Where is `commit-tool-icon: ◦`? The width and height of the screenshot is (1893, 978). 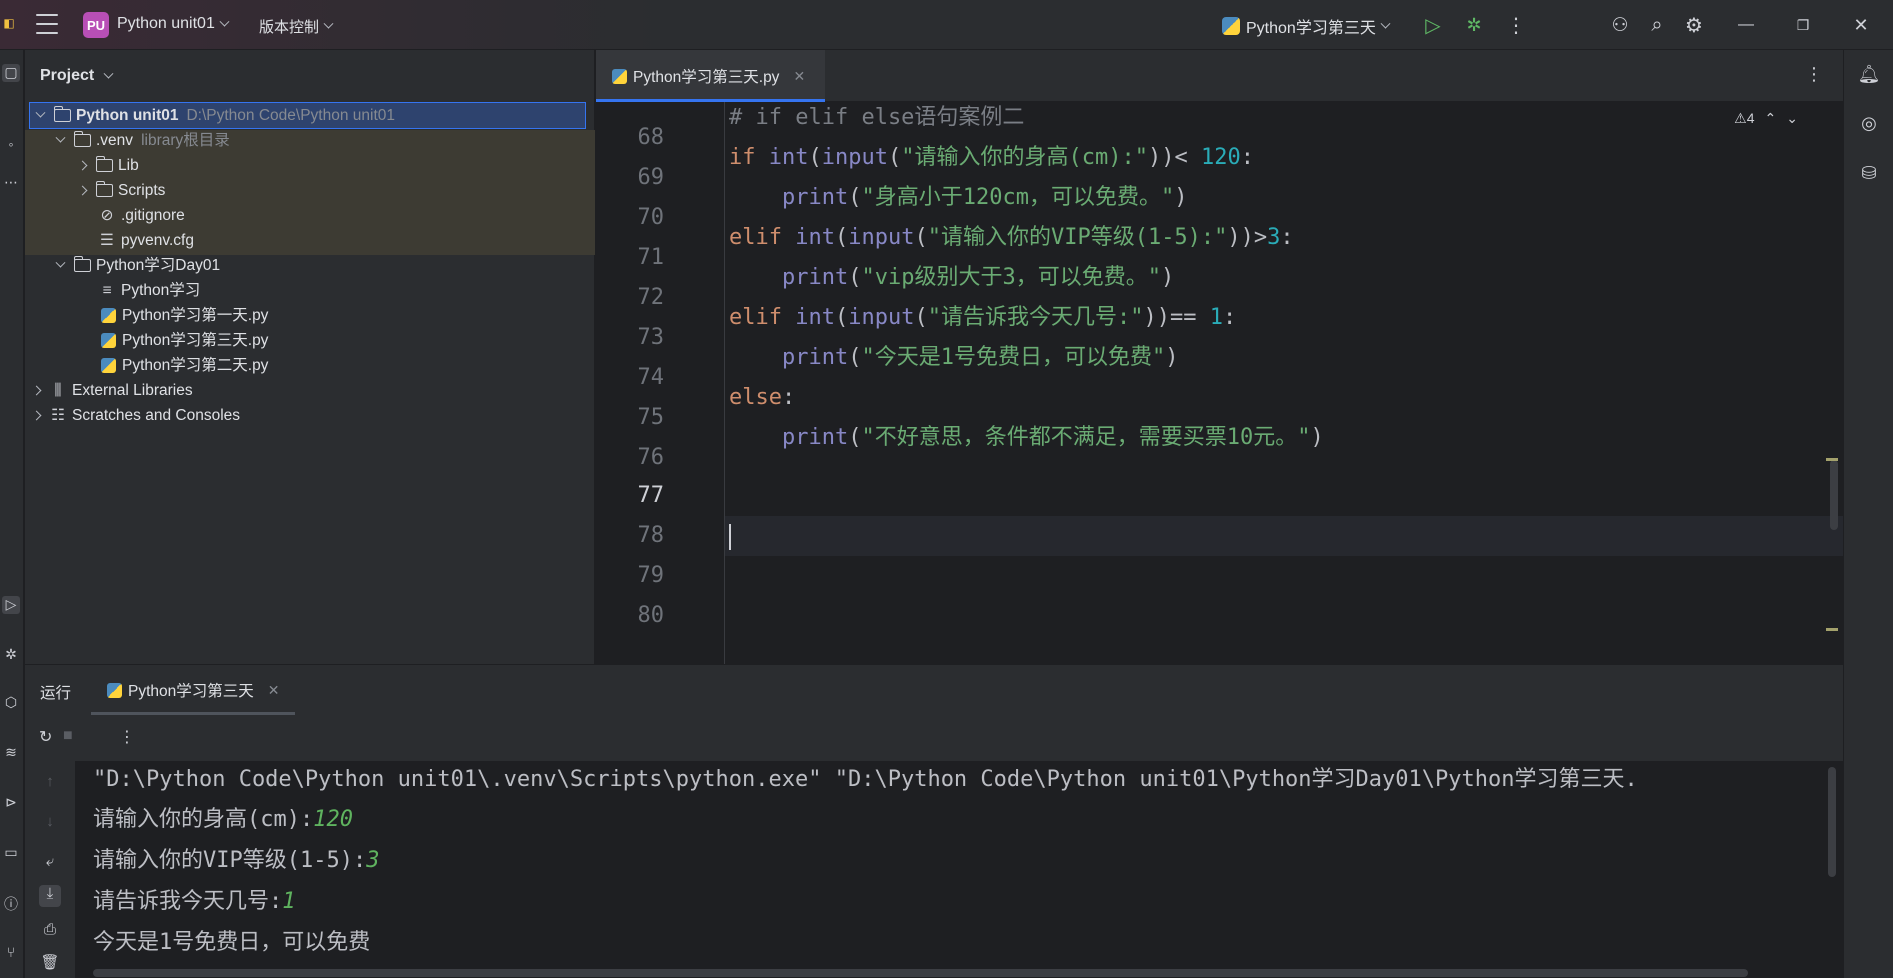
commit-tool-icon: ◦ is located at coordinates (11, 145).